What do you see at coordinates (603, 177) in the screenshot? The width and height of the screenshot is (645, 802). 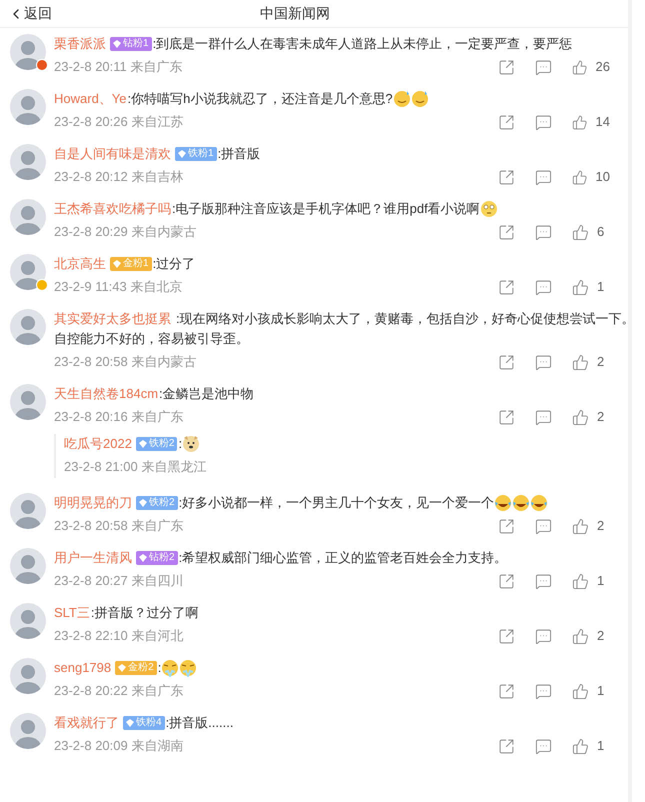 I see `like-count: 10` at bounding box center [603, 177].